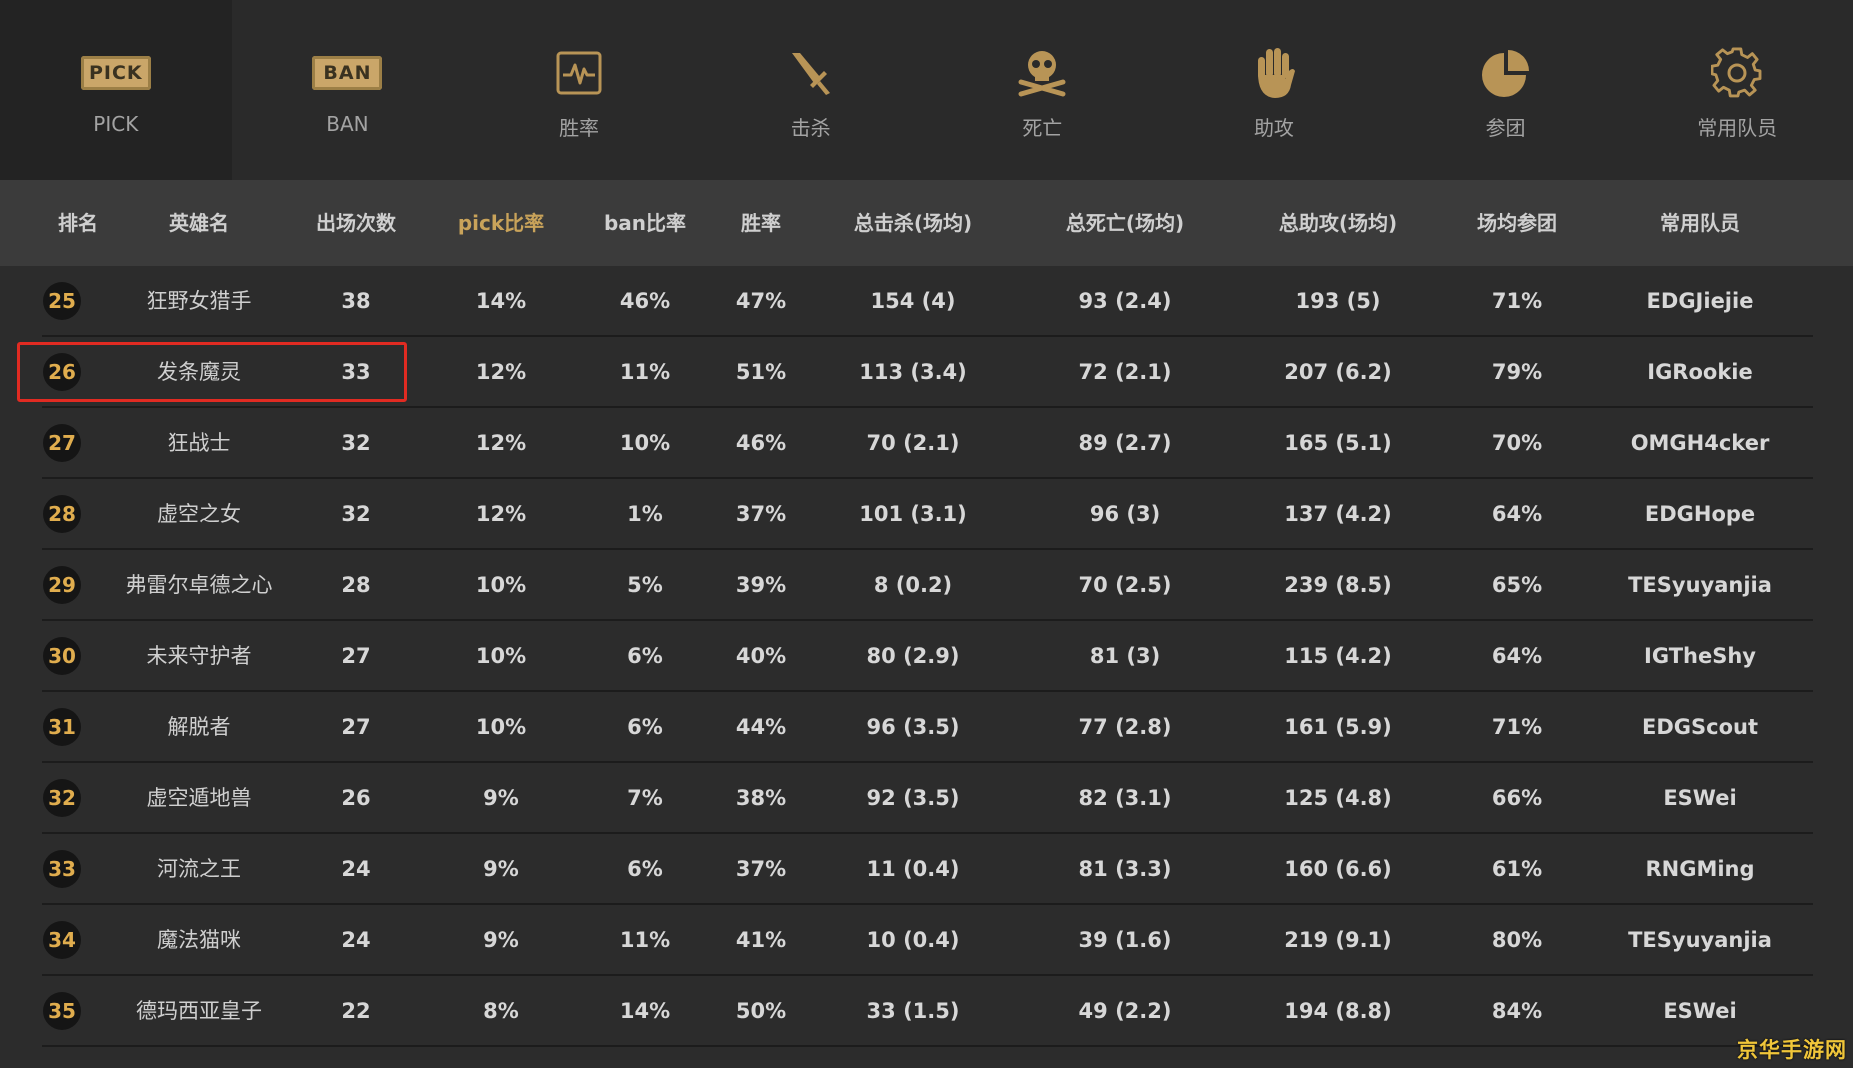  What do you see at coordinates (1700, 727) in the screenshot?
I see `frequent-teammate: EDGScout` at bounding box center [1700, 727].